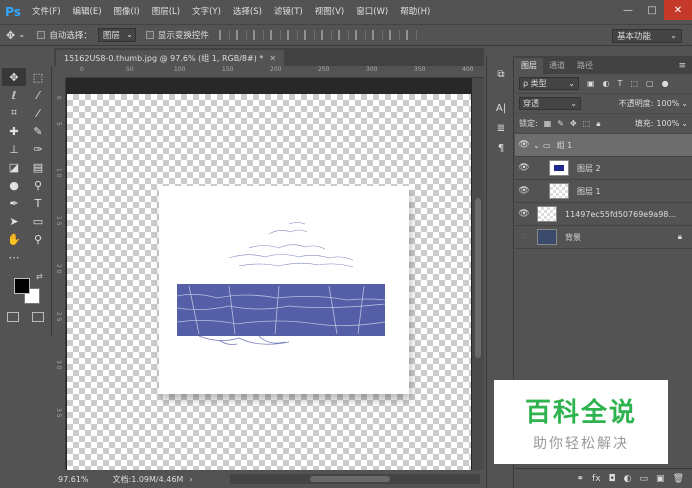 The image size is (692, 488). Describe the element at coordinates (678, 479) in the screenshot. I see `delete-layer-icon: 🗑︎` at that location.